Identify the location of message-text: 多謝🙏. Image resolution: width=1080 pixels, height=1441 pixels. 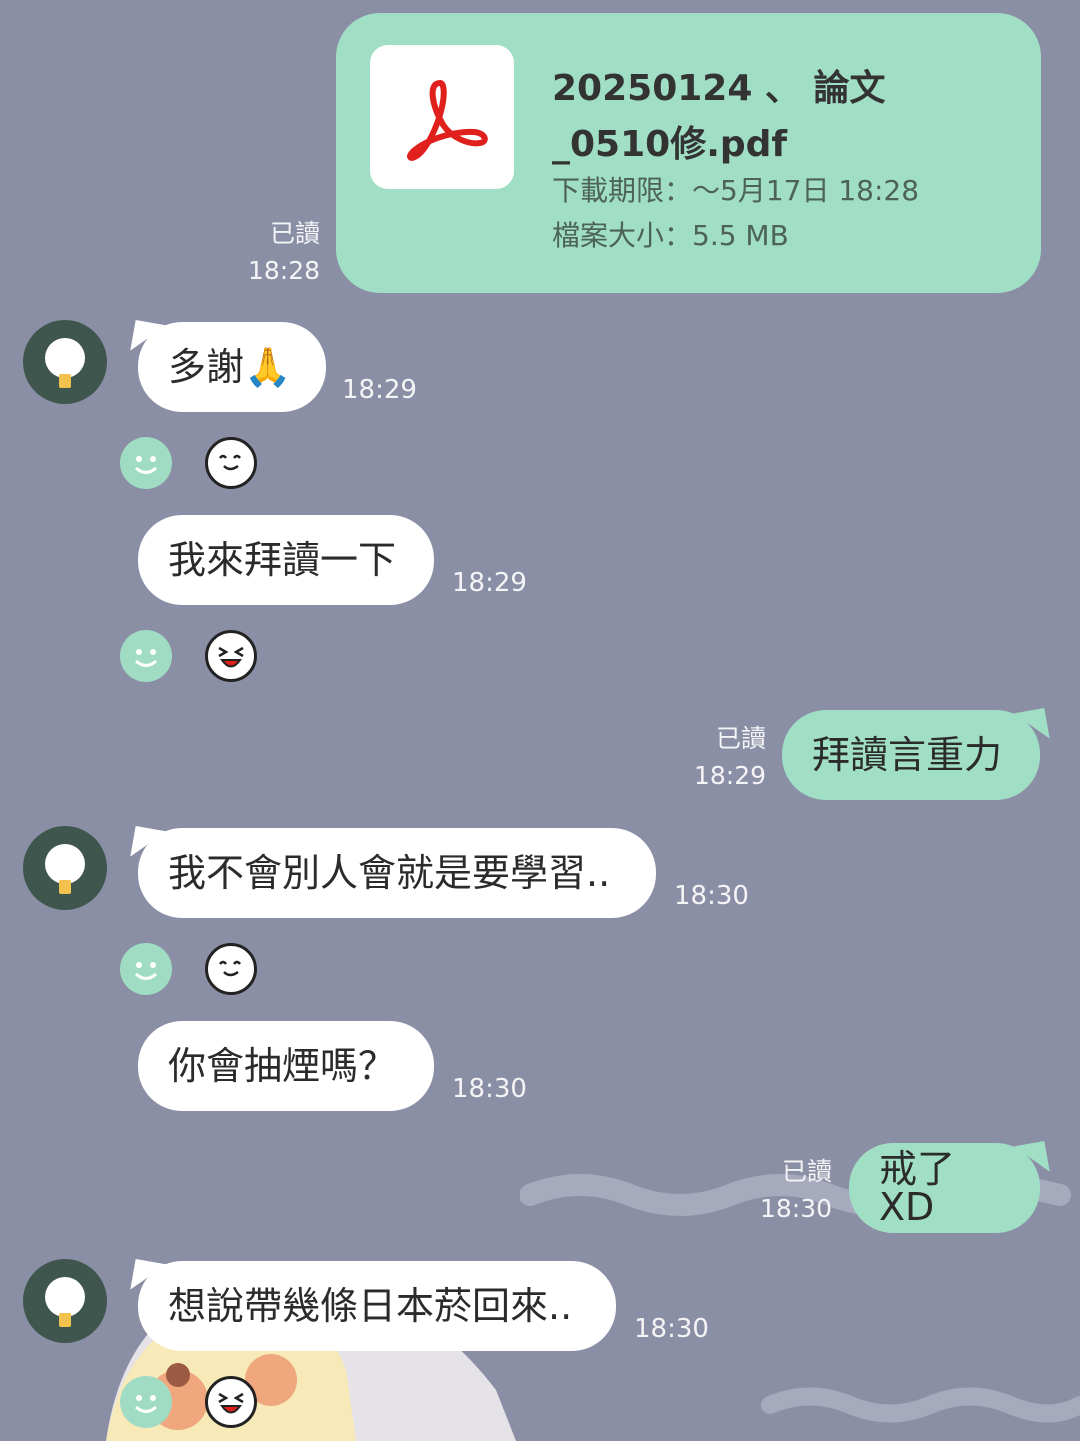
(230, 367).